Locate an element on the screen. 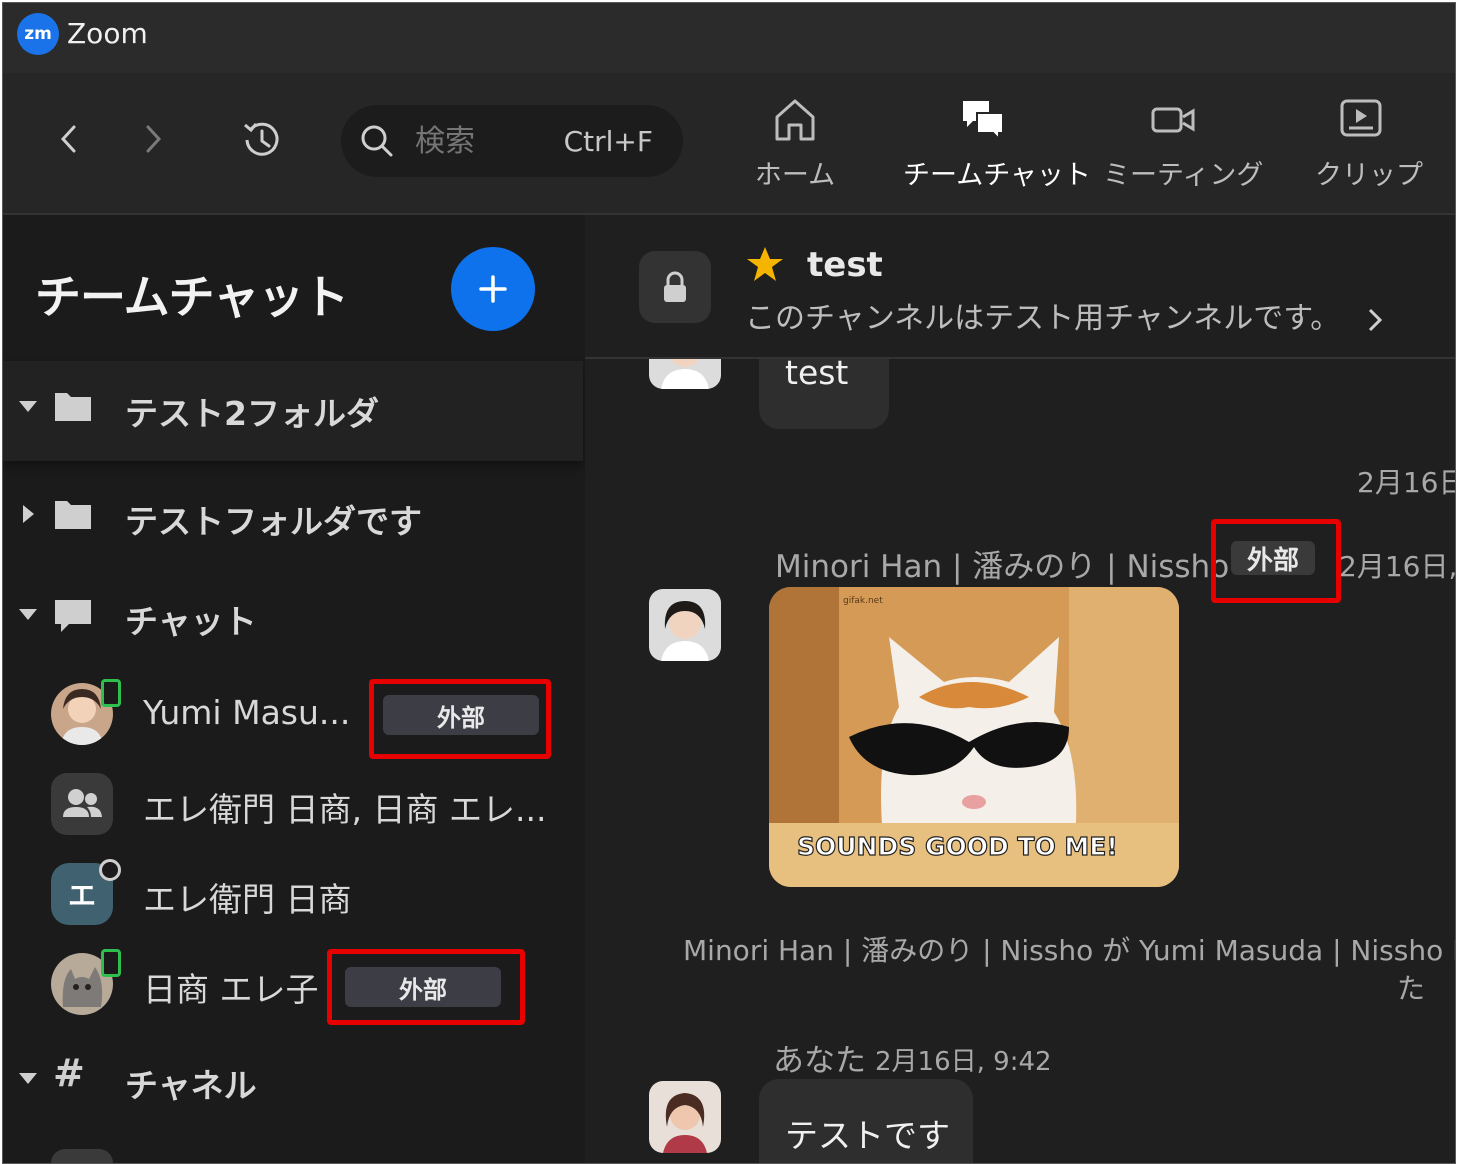 The width and height of the screenshot is (1458, 1164). gif-caption: SOUNDS GOOD TO ME! is located at coordinates (957, 846).